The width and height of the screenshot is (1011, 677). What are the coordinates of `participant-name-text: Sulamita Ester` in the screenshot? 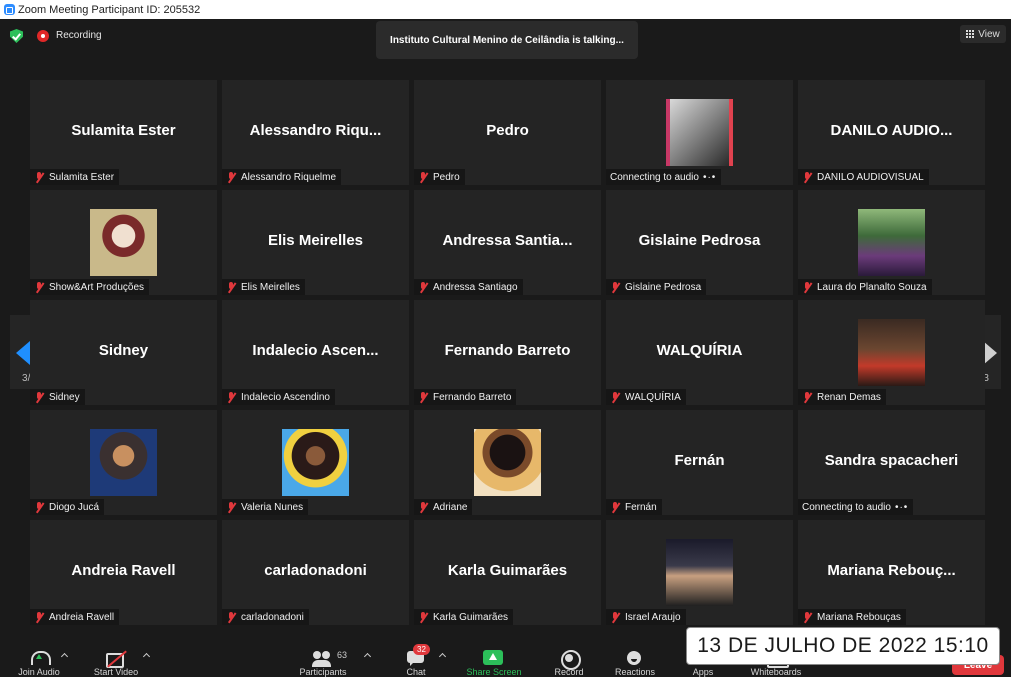 It's located at (82, 177).